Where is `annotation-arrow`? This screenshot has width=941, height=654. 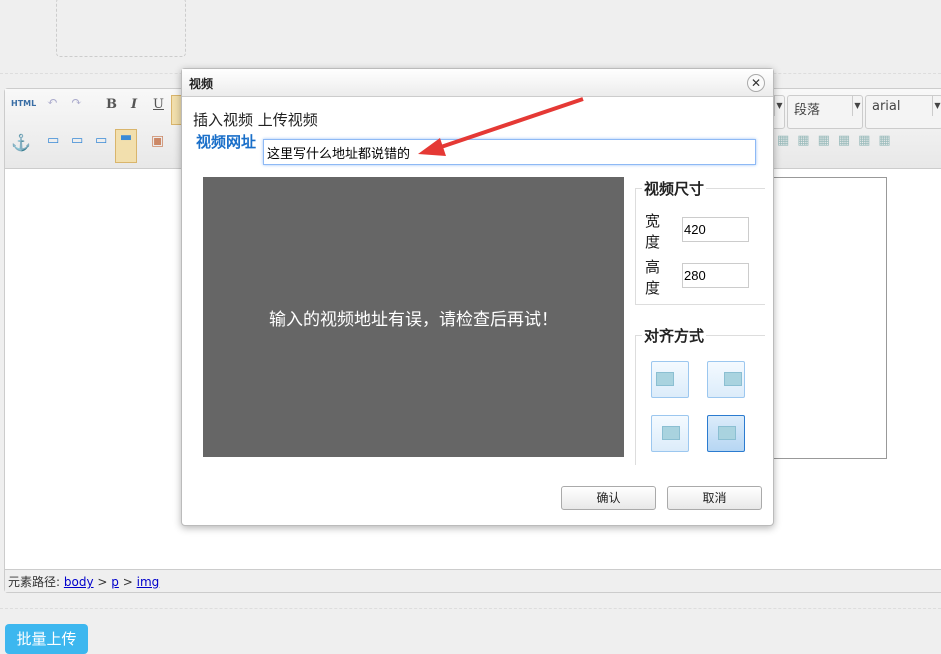 annotation-arrow is located at coordinates (501, 126).